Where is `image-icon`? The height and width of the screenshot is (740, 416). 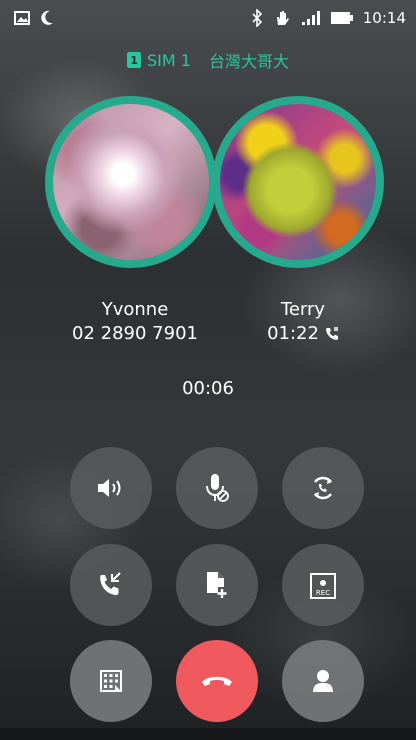
image-icon is located at coordinates (22, 18).